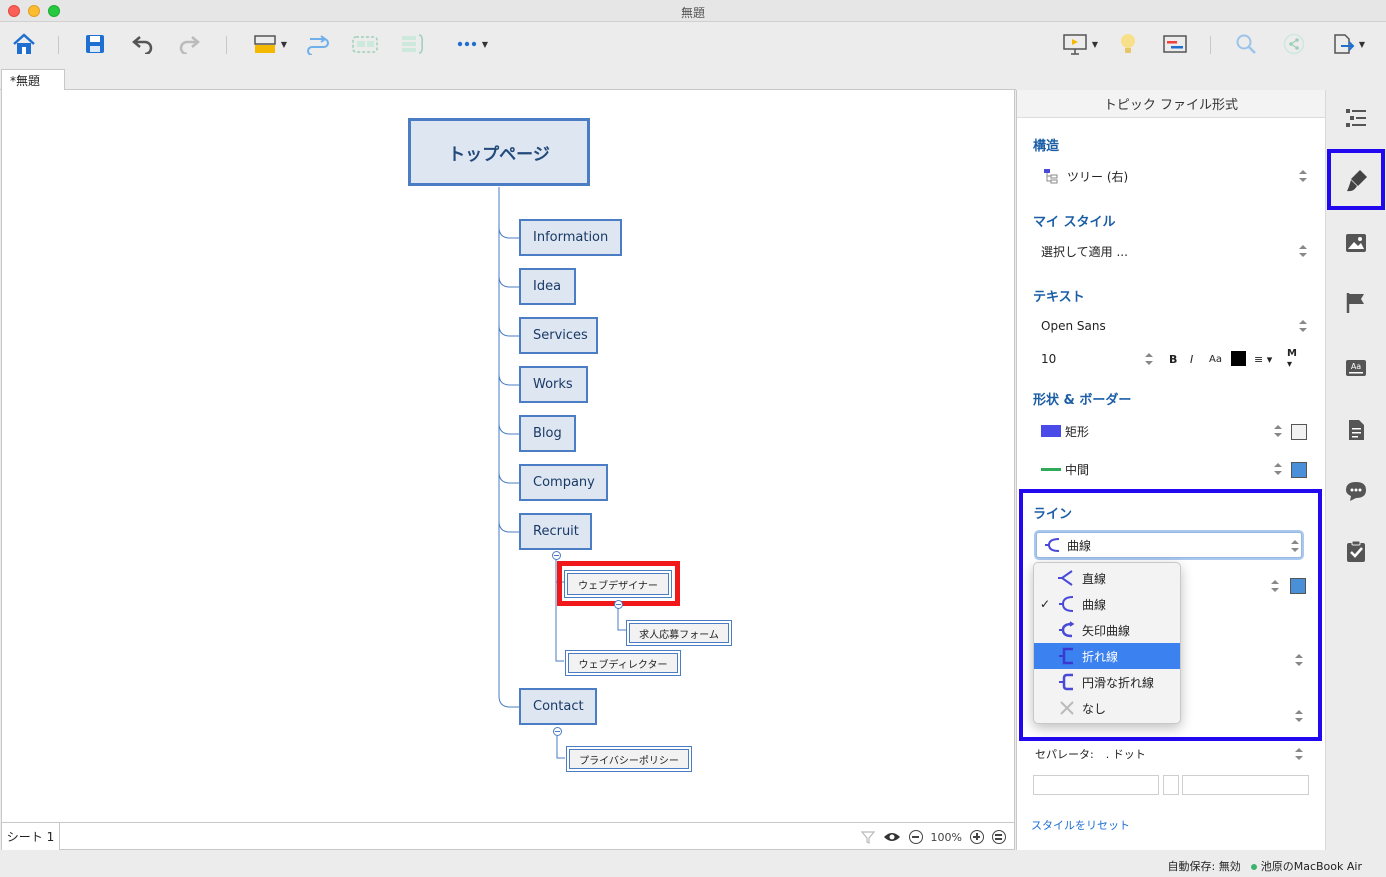 The height and width of the screenshot is (877, 1386). I want to click on status-bar: 自動保存: 無効 池原のMacBook Air, so click(693, 863).